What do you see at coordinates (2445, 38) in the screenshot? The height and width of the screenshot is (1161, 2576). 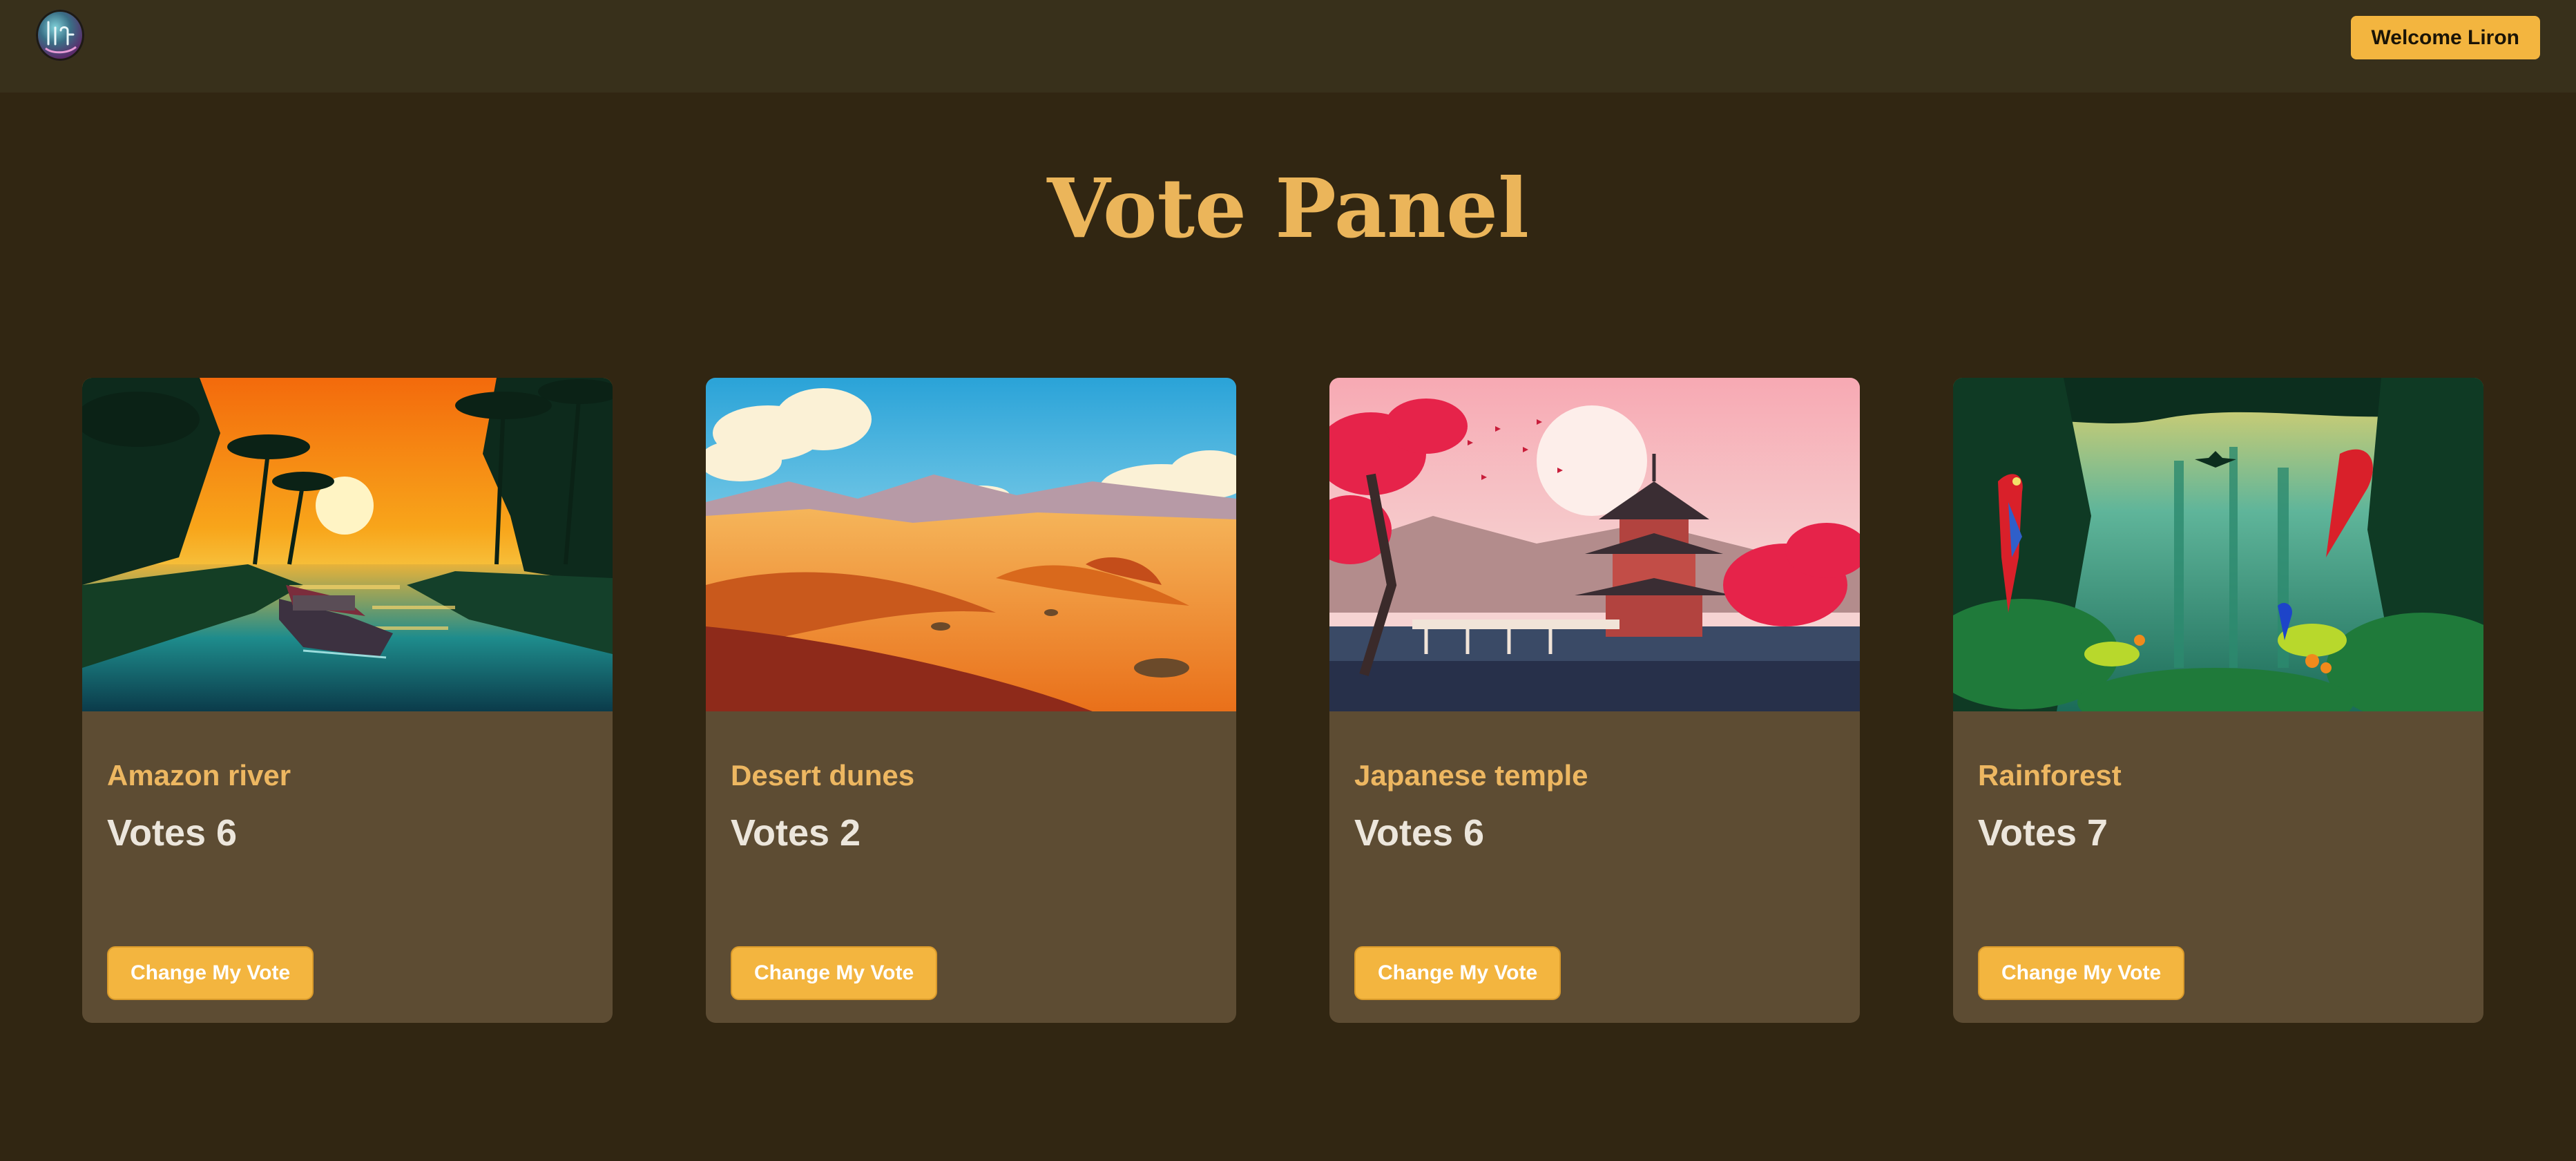 I see `welcome-button: Welcome Liron` at bounding box center [2445, 38].